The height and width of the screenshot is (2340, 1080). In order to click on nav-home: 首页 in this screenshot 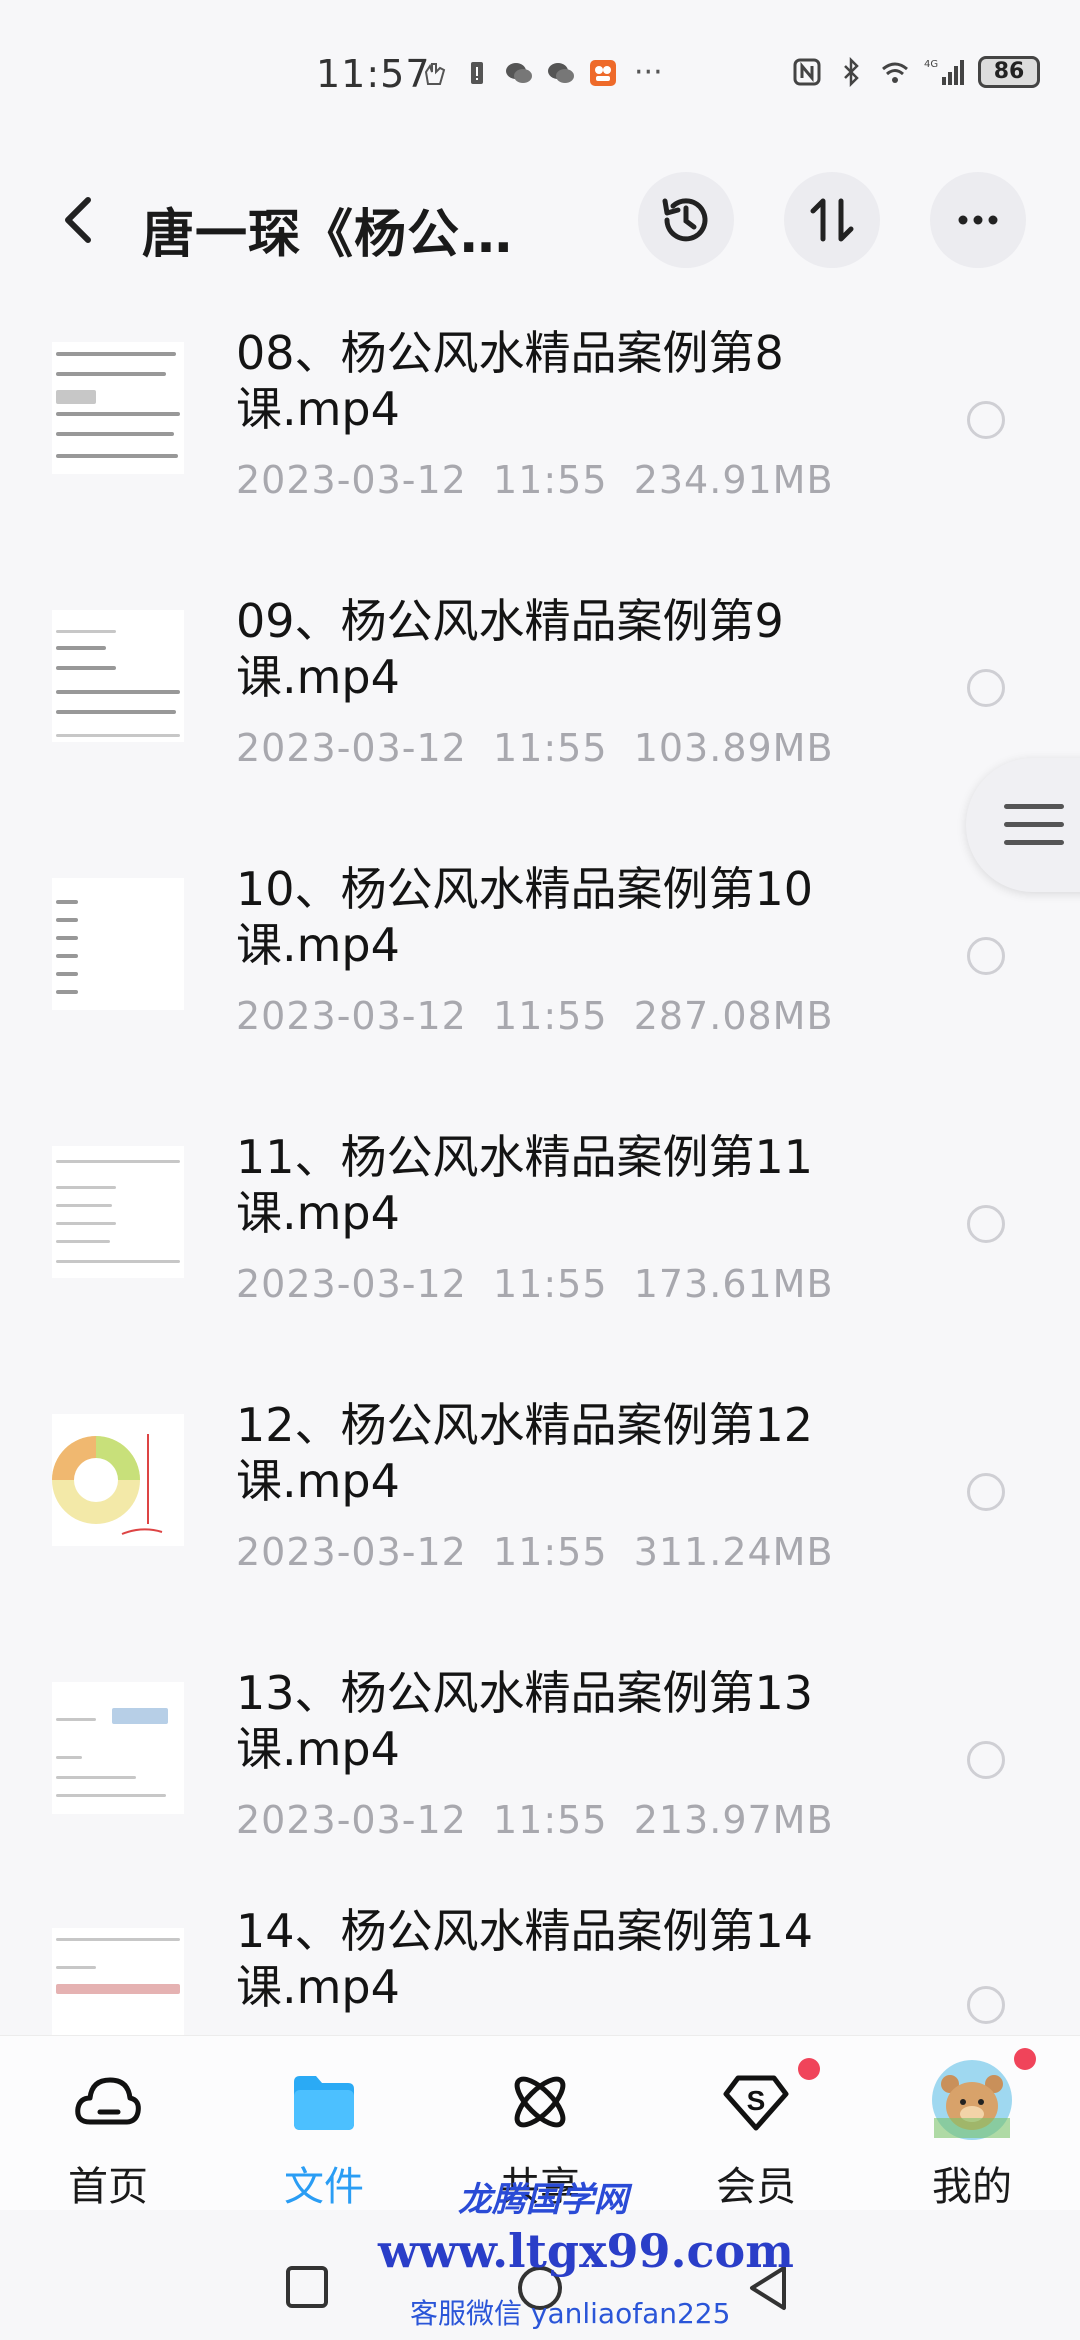, I will do `click(108, 2123)`.